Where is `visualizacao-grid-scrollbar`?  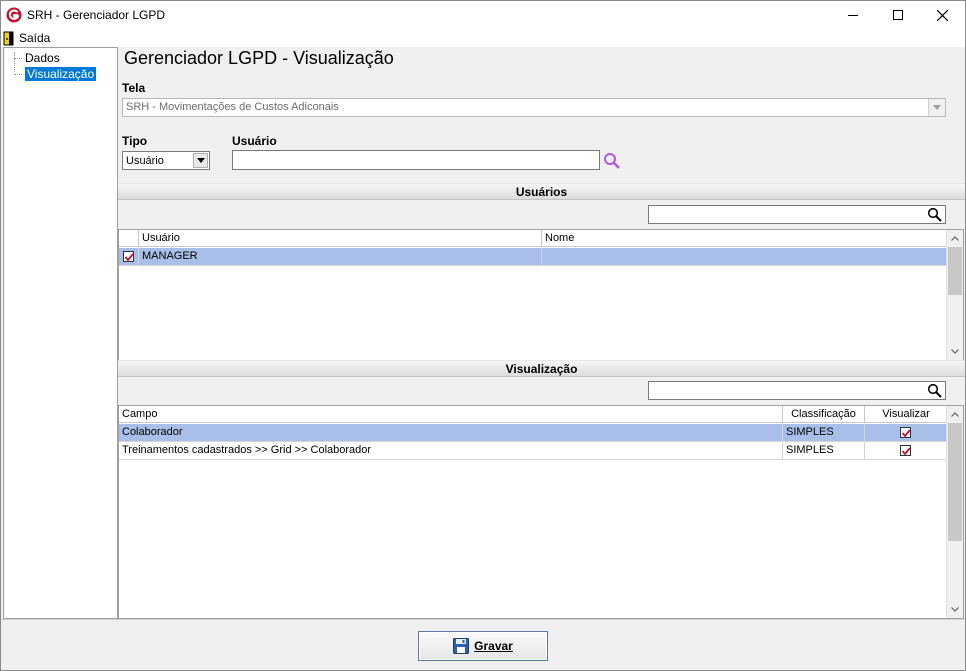
visualizacao-grid-scrollbar is located at coordinates (954, 512).